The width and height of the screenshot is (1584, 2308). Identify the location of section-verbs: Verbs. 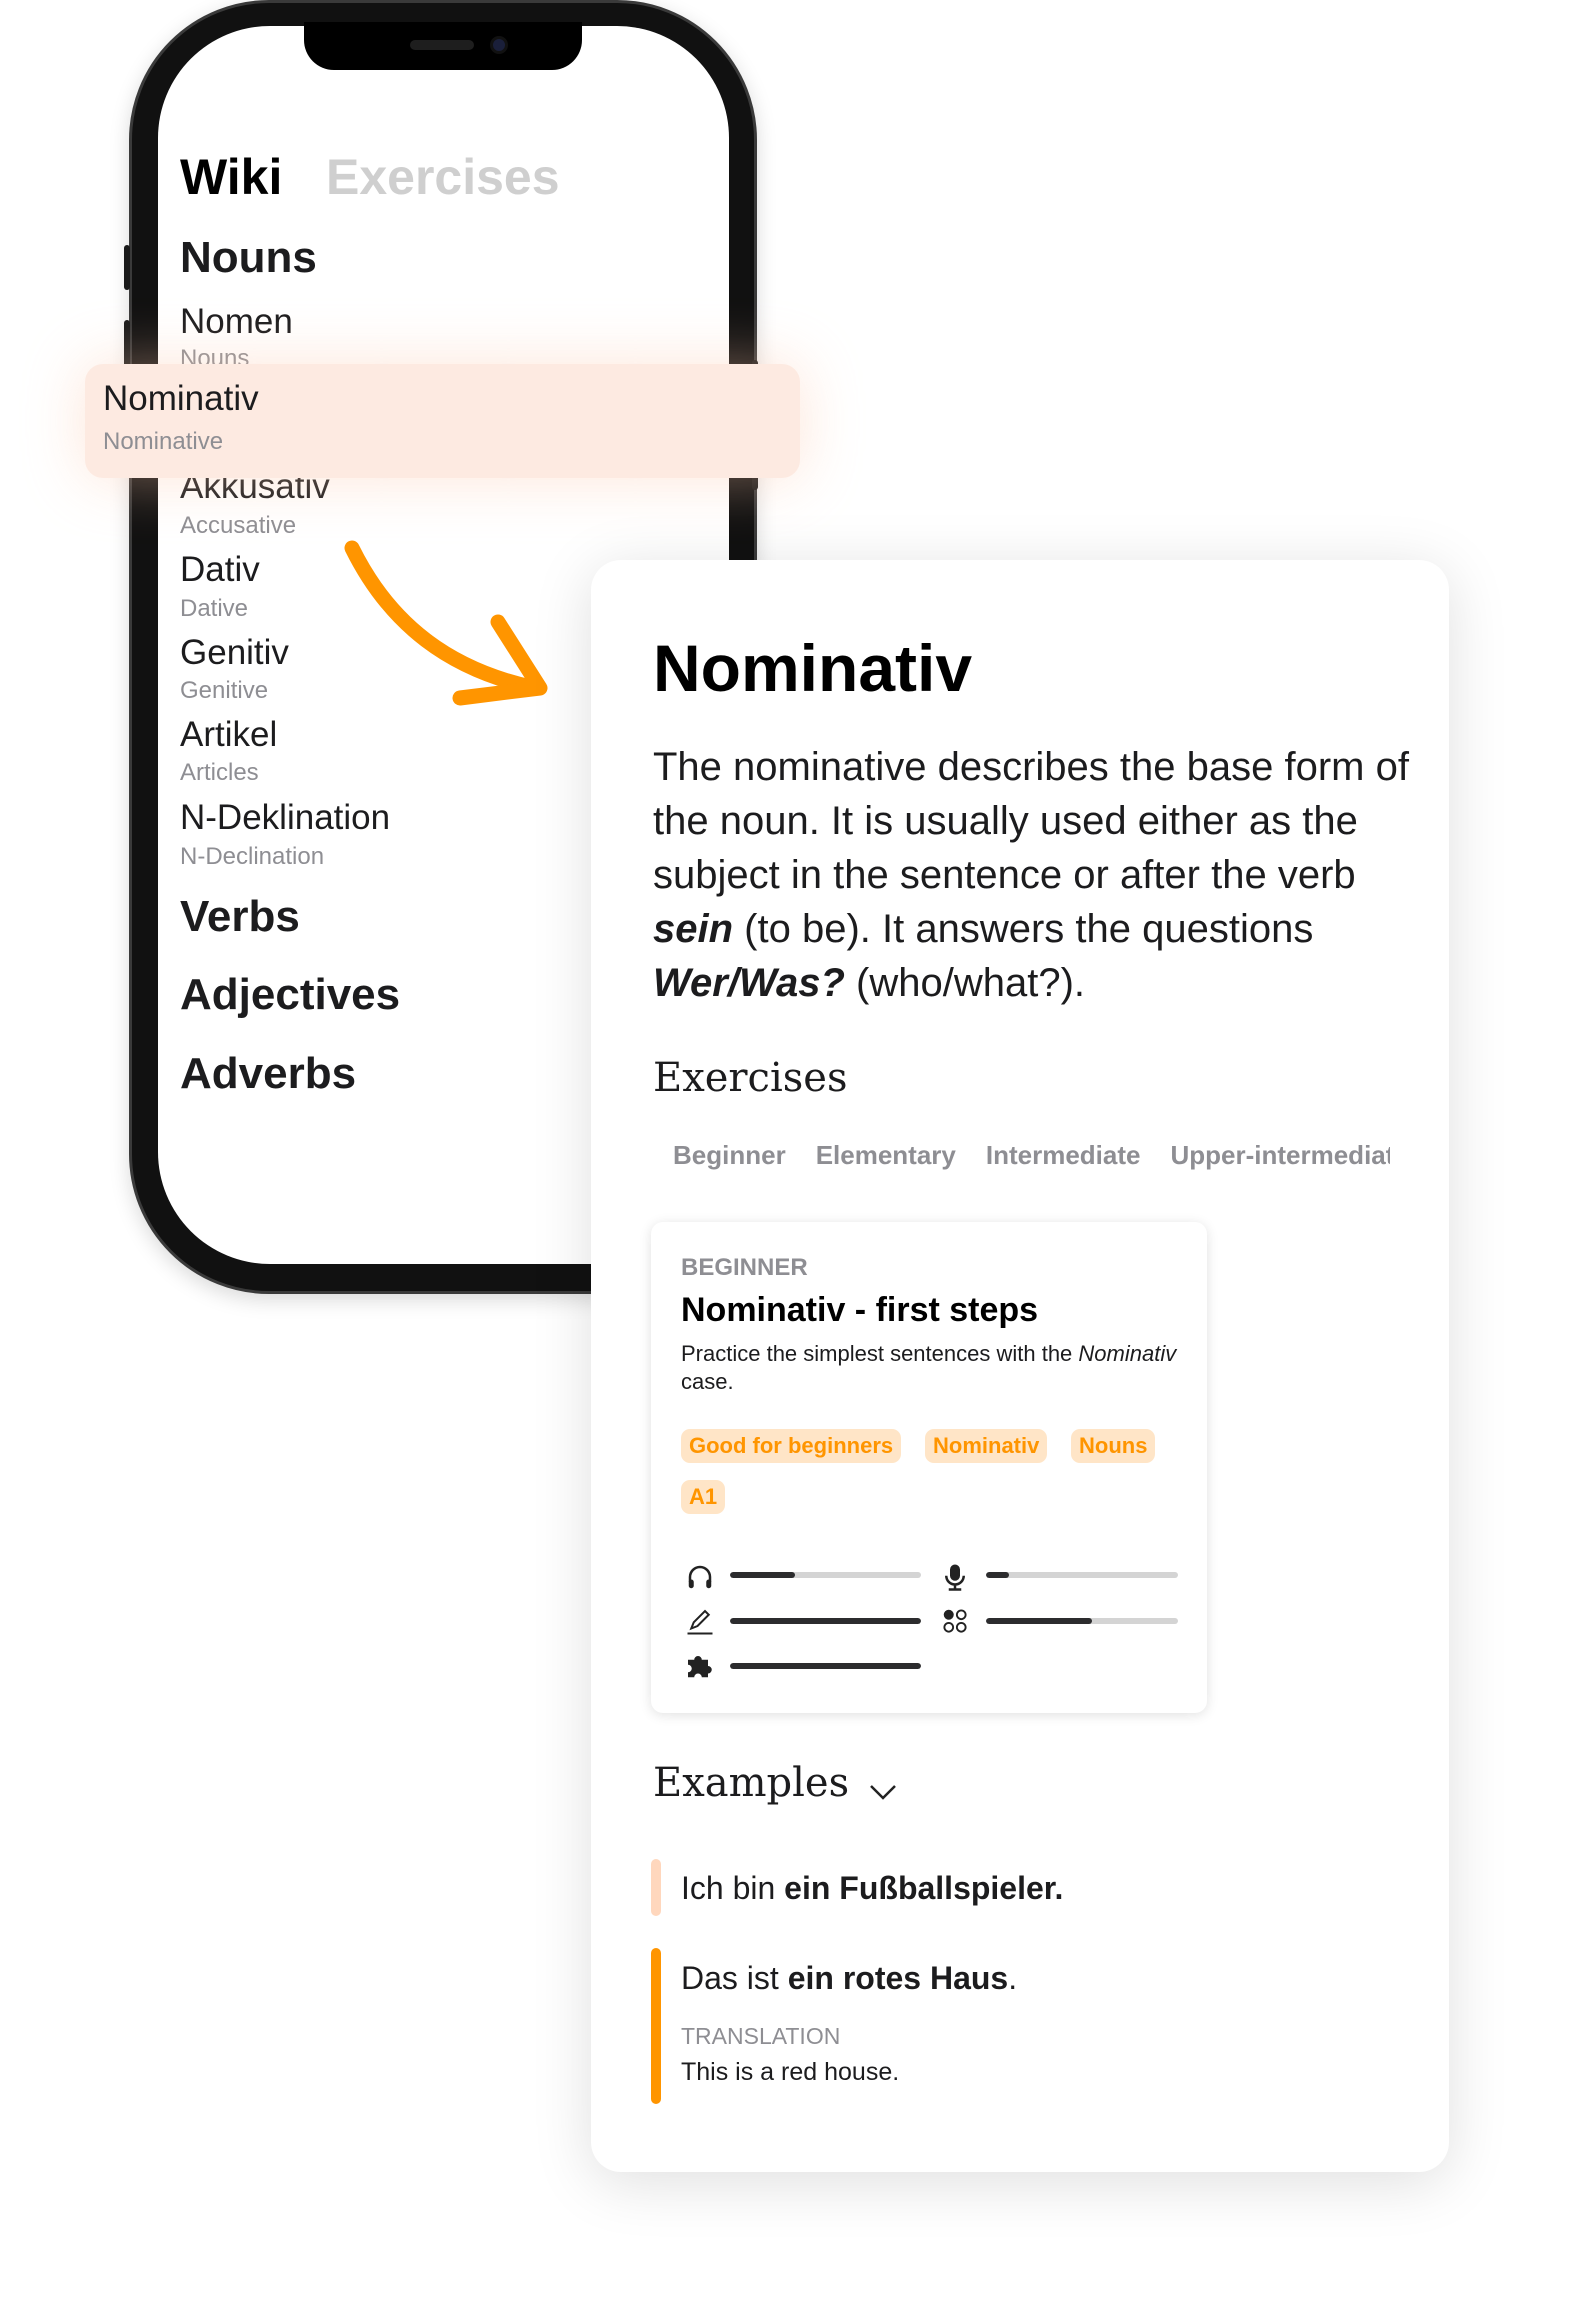
(240, 917).